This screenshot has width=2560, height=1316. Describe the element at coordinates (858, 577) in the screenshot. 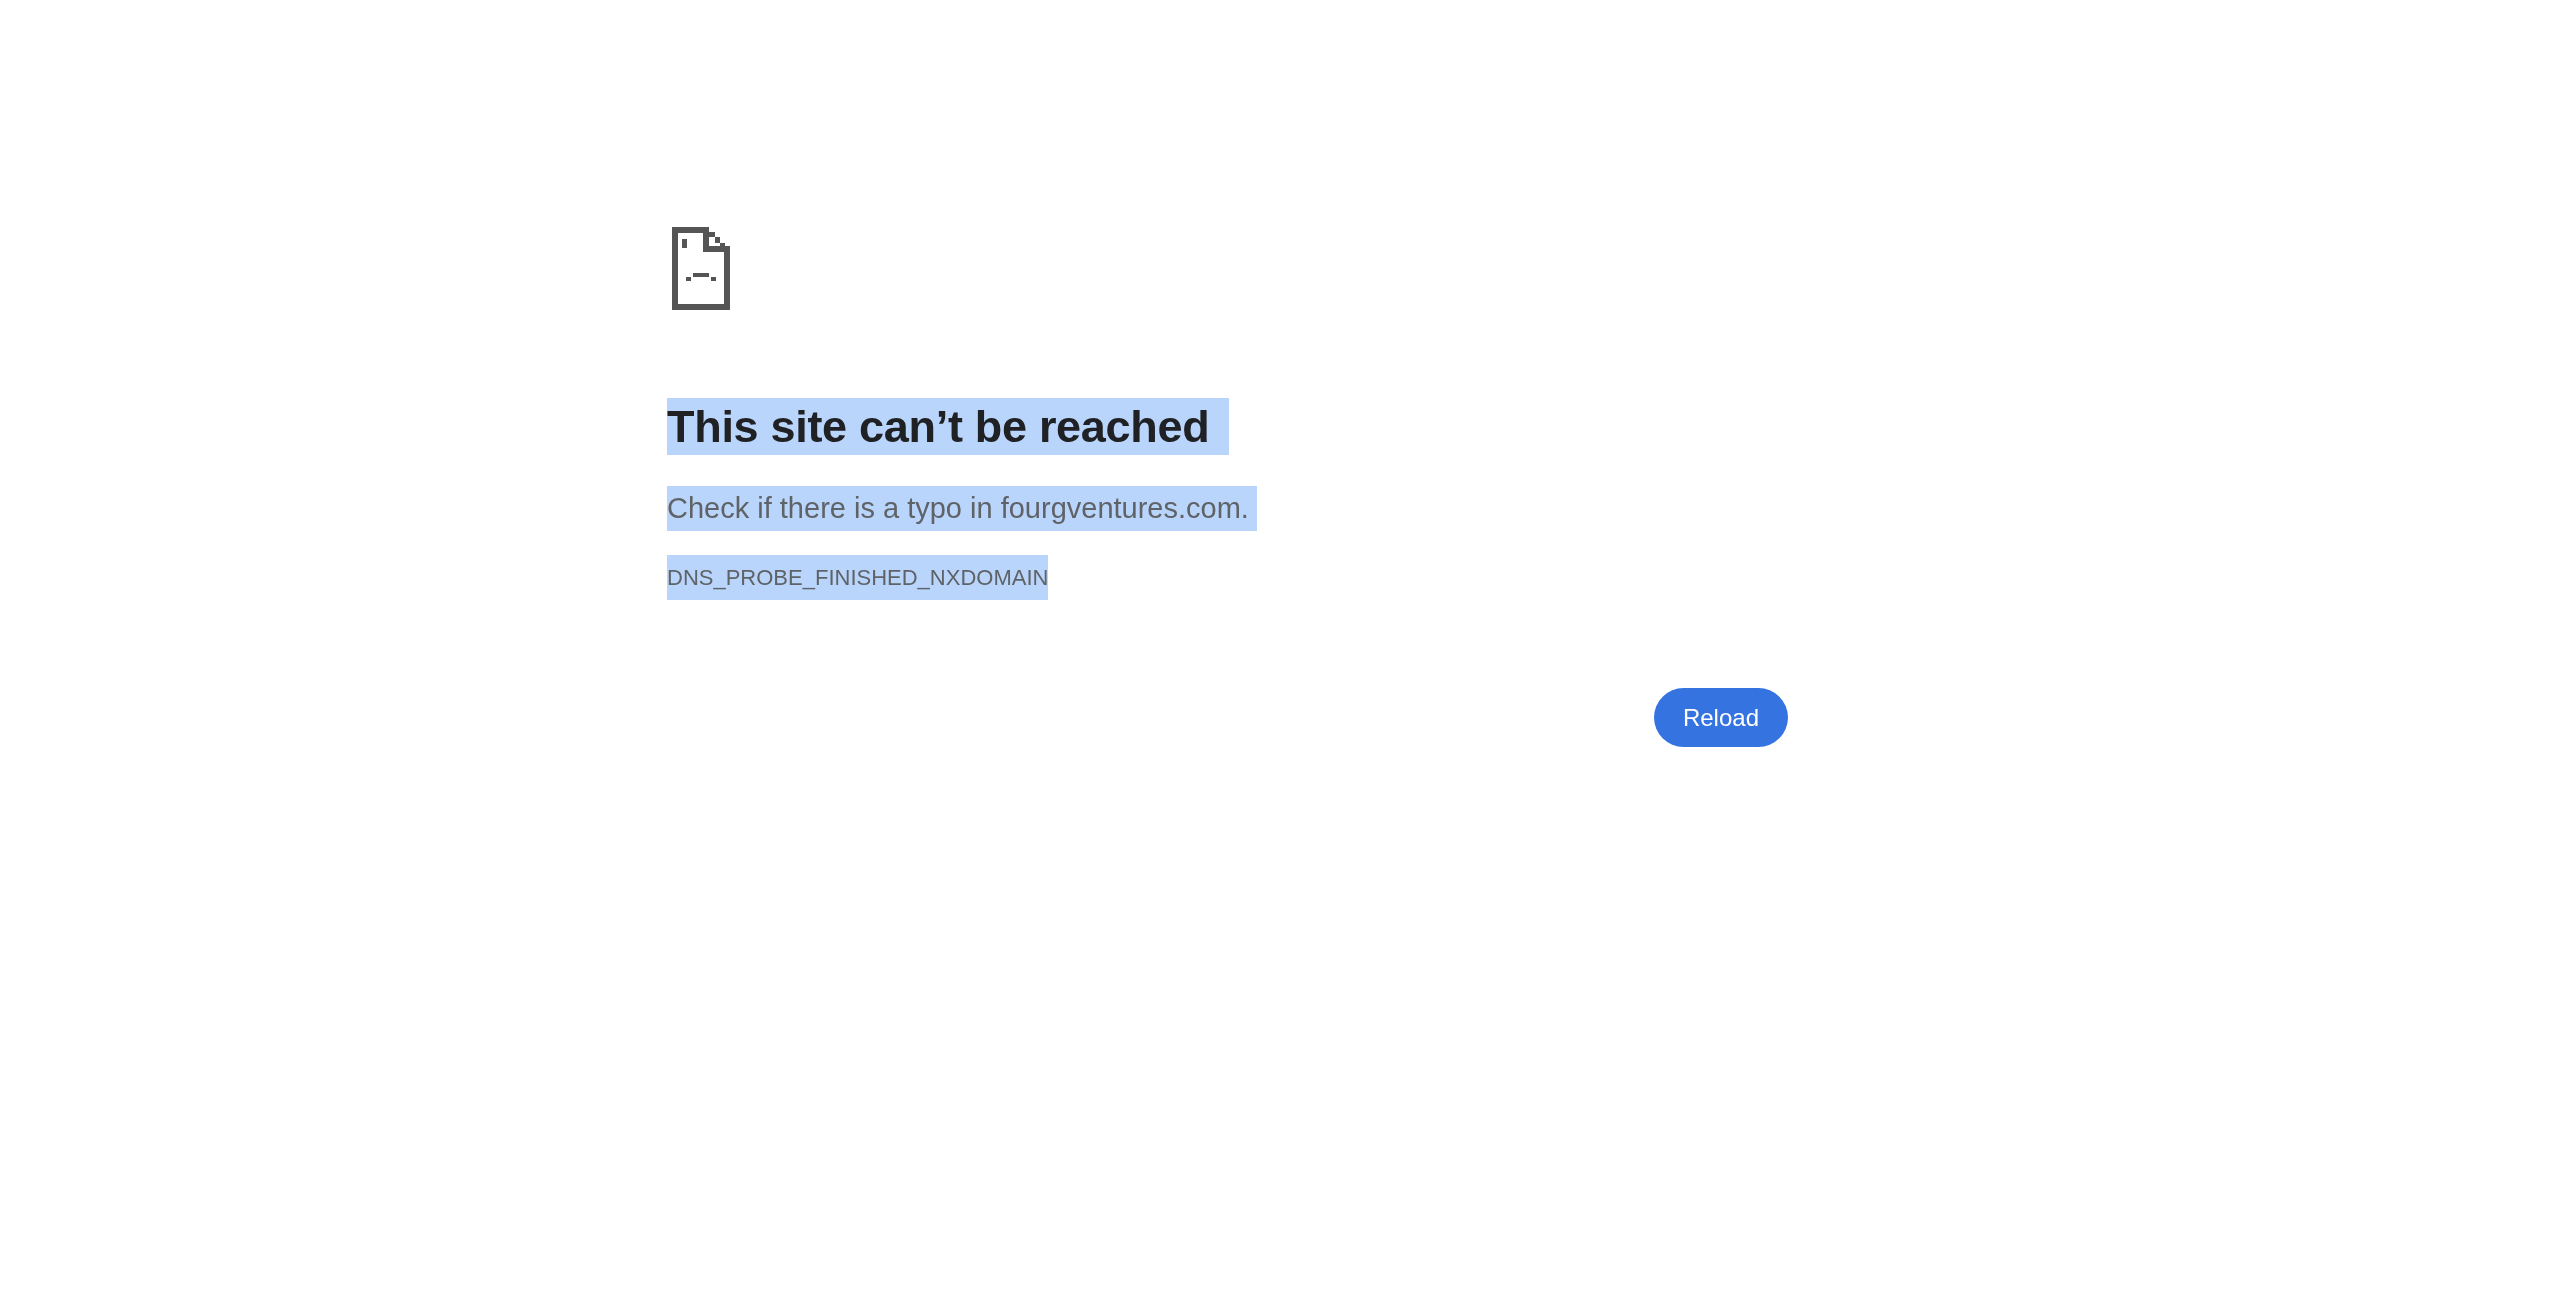

I see `error-code: DNS_PROBE_FINISHED_NXDOMAIN` at that location.